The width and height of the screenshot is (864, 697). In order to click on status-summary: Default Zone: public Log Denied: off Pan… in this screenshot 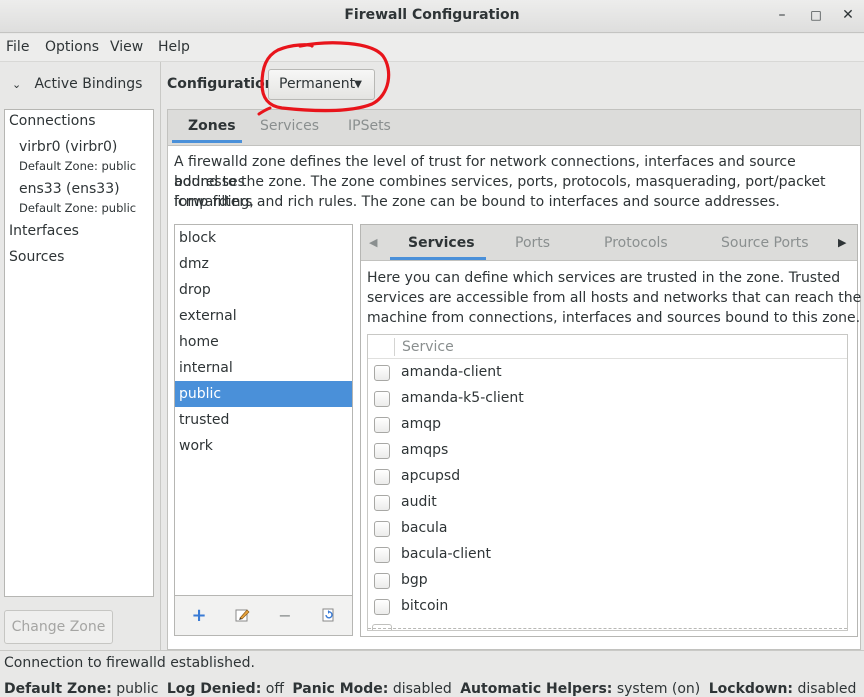, I will do `click(430, 689)`.